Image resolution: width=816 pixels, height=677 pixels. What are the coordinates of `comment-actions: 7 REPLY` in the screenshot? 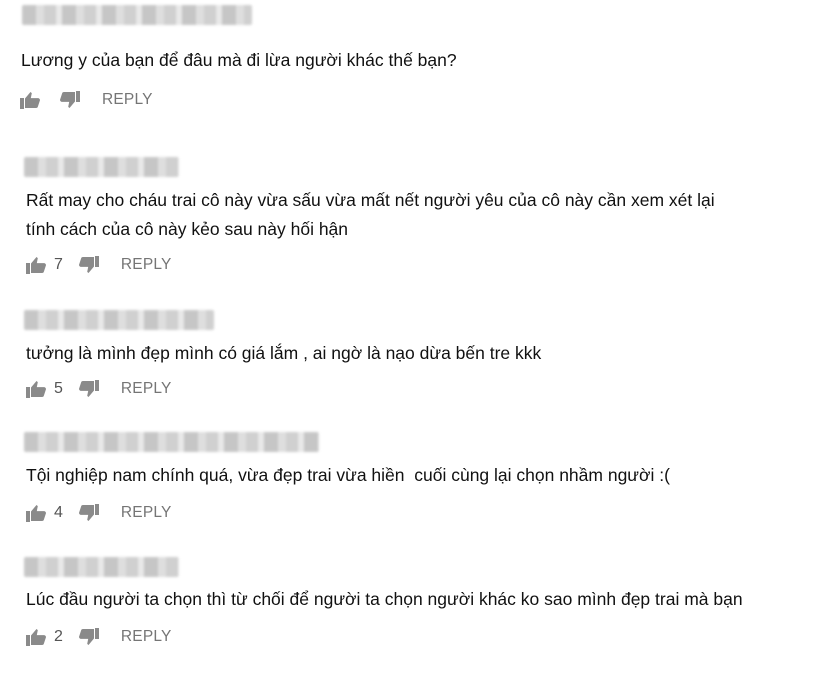 It's located at (99, 265).